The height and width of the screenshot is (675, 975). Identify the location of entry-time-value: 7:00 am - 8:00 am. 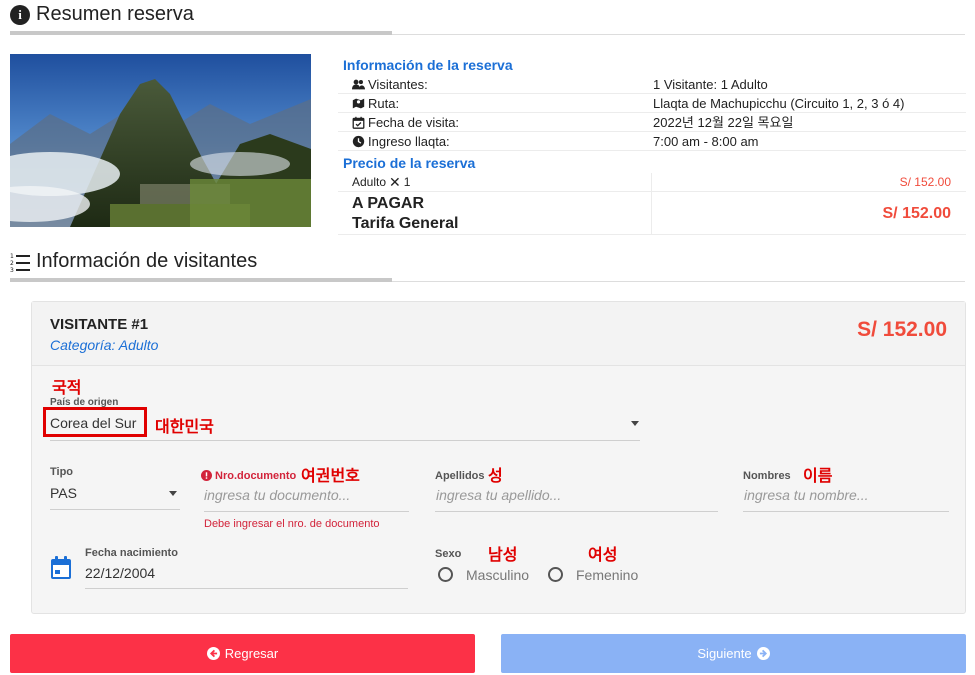
(706, 141).